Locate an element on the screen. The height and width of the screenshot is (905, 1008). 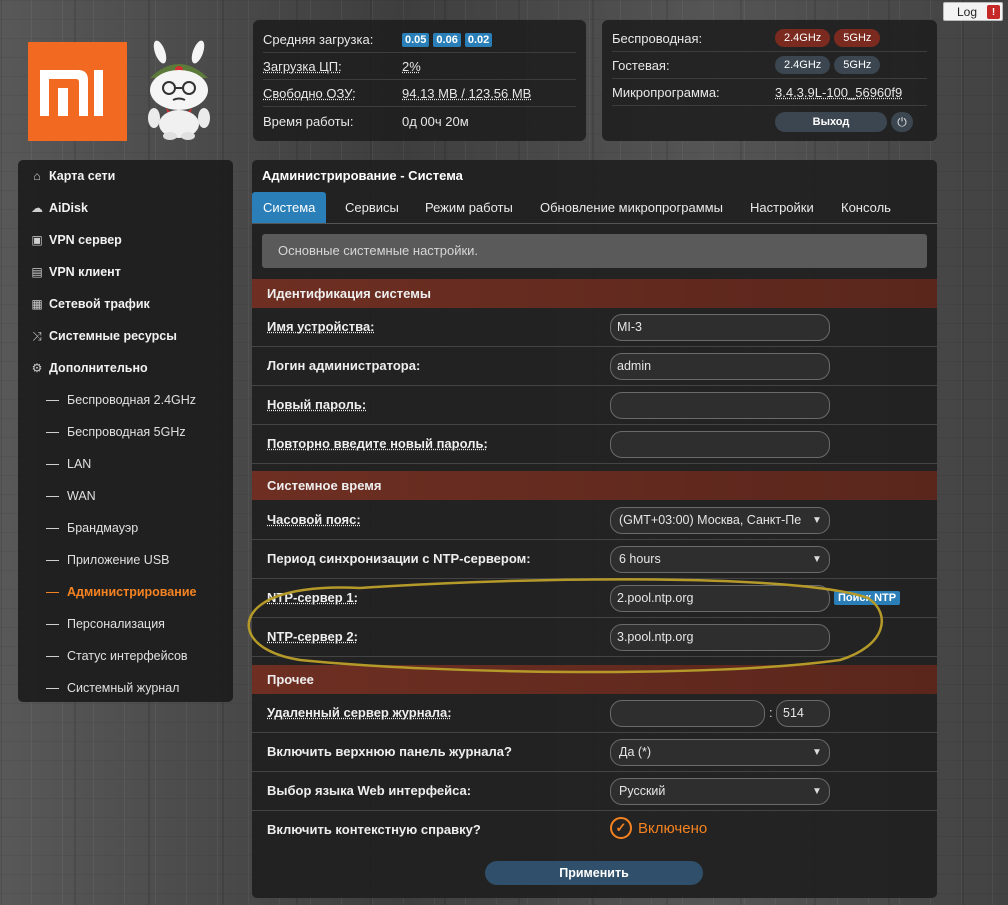
context-help-row: Включить контекстную справку? ✓ Включено is located at coordinates (594, 830).